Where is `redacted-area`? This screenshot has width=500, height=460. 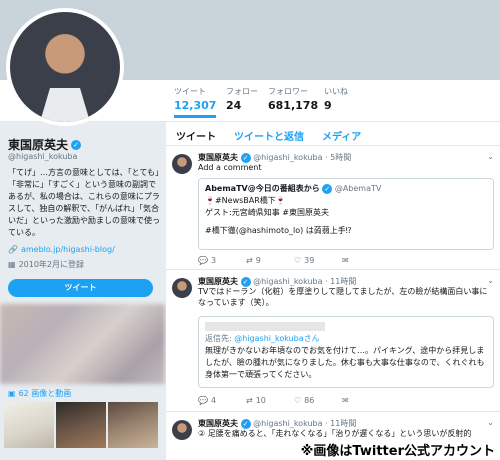
redacted-area is located at coordinates (265, 326).